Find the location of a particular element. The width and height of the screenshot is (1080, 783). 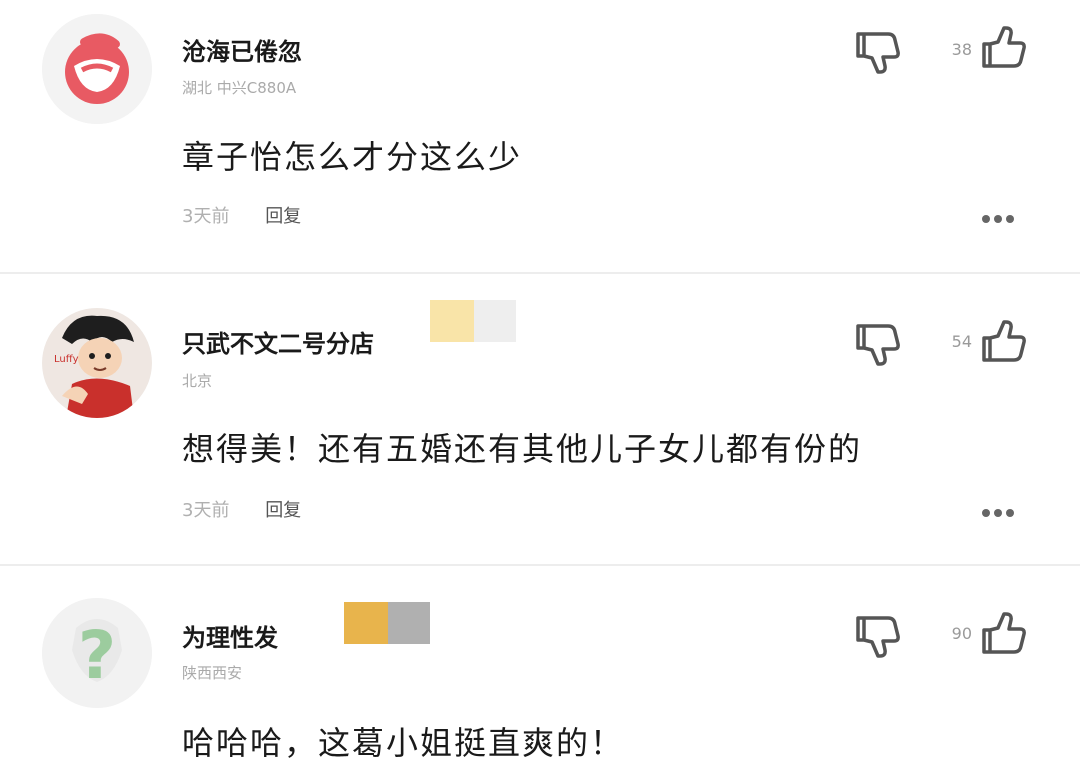

red-logo-avatar-icon is located at coordinates (97, 69).